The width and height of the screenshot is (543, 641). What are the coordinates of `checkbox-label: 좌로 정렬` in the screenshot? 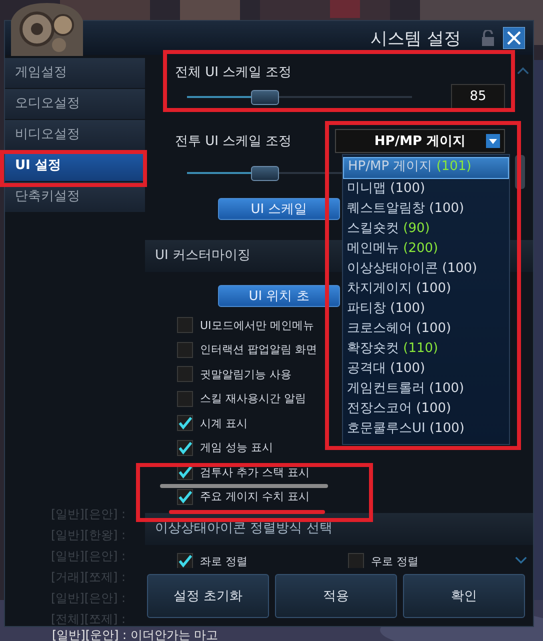 It's located at (224, 561).